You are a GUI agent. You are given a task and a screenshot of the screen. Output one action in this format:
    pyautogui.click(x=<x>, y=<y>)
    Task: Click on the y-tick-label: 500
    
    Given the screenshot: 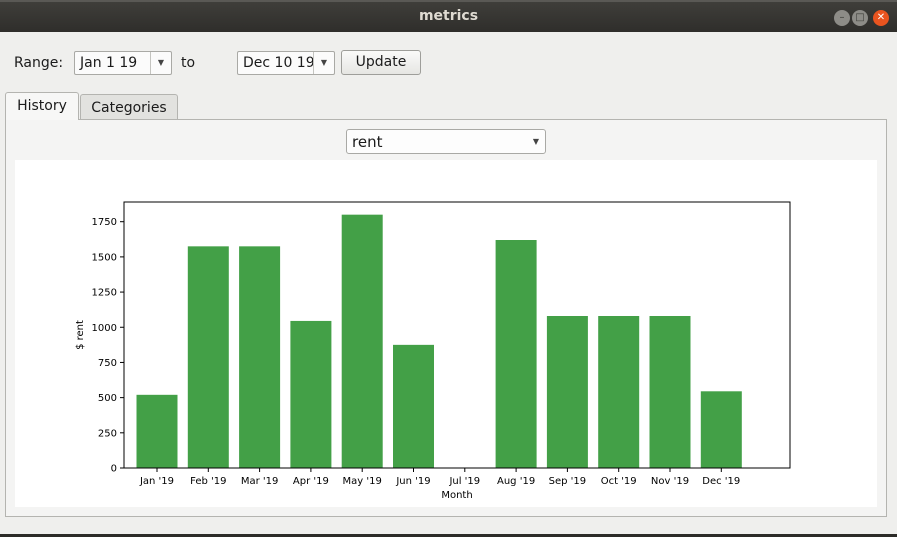 What is the action you would take?
    pyautogui.click(x=107, y=398)
    